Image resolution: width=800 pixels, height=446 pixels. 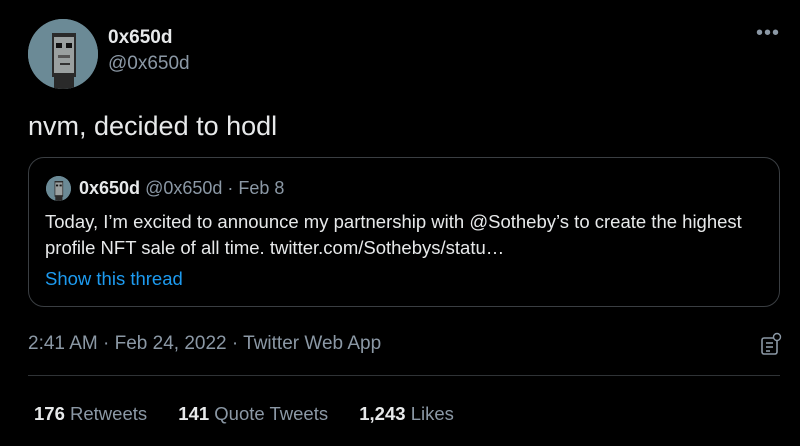 I want to click on tweet-source: Twitter Web App, so click(x=312, y=343).